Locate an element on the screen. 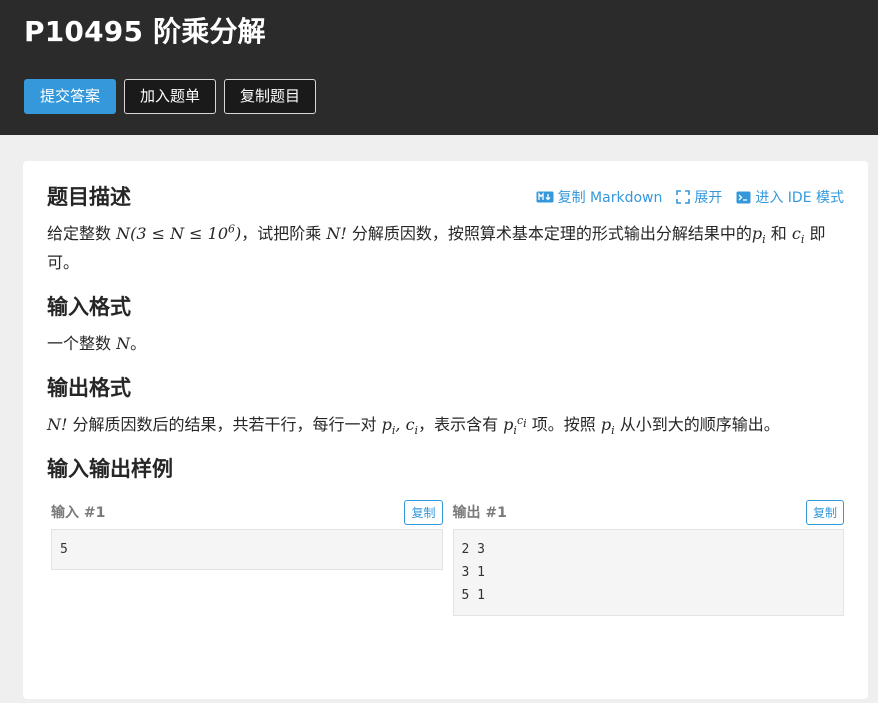 This screenshot has width=878, height=703. description-header: 题目描述 复制 Markdown 展开 进入 IDE 模式 is located at coordinates (445, 197).